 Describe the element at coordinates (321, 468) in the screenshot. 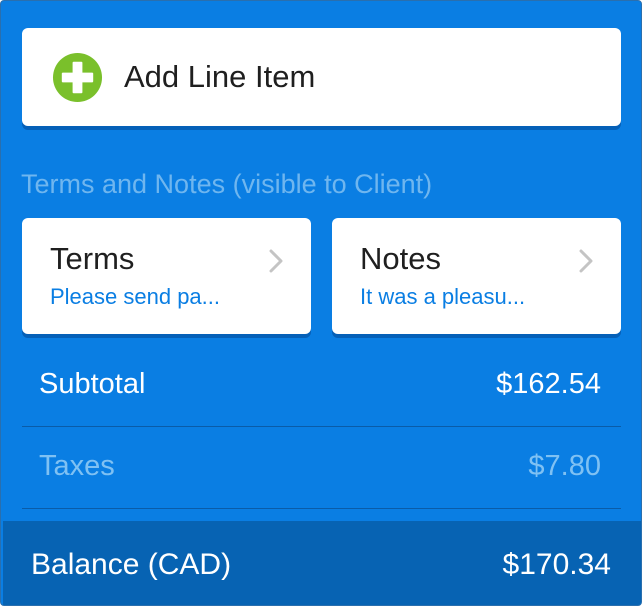

I see `taxes-row: Taxes $7.80` at that location.